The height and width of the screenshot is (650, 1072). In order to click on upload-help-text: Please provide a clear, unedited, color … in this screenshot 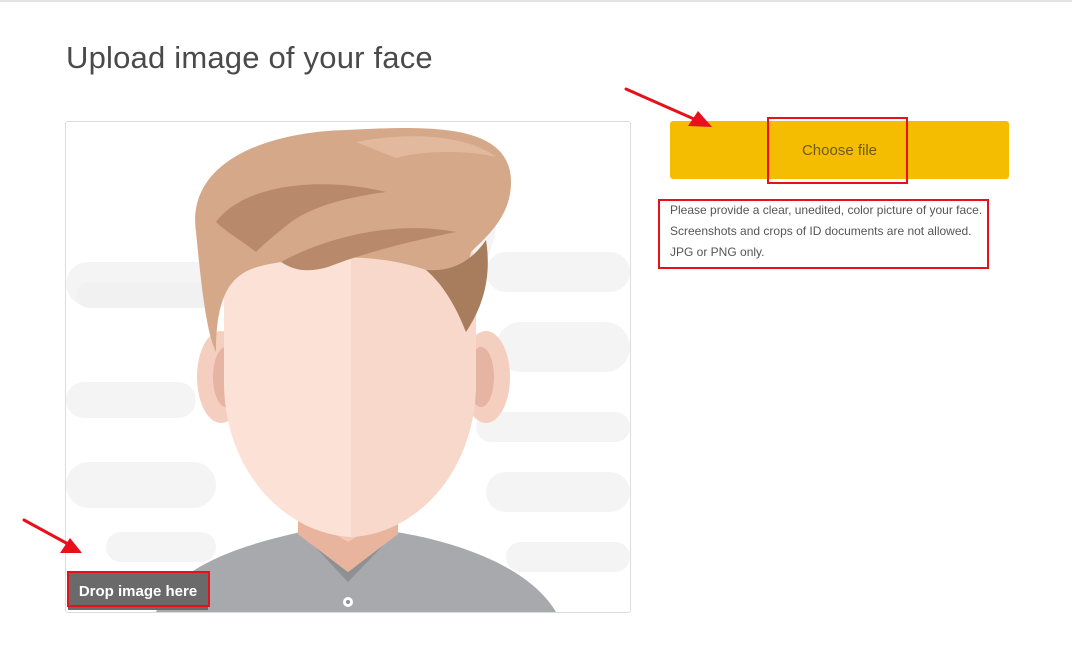, I will do `click(826, 231)`.